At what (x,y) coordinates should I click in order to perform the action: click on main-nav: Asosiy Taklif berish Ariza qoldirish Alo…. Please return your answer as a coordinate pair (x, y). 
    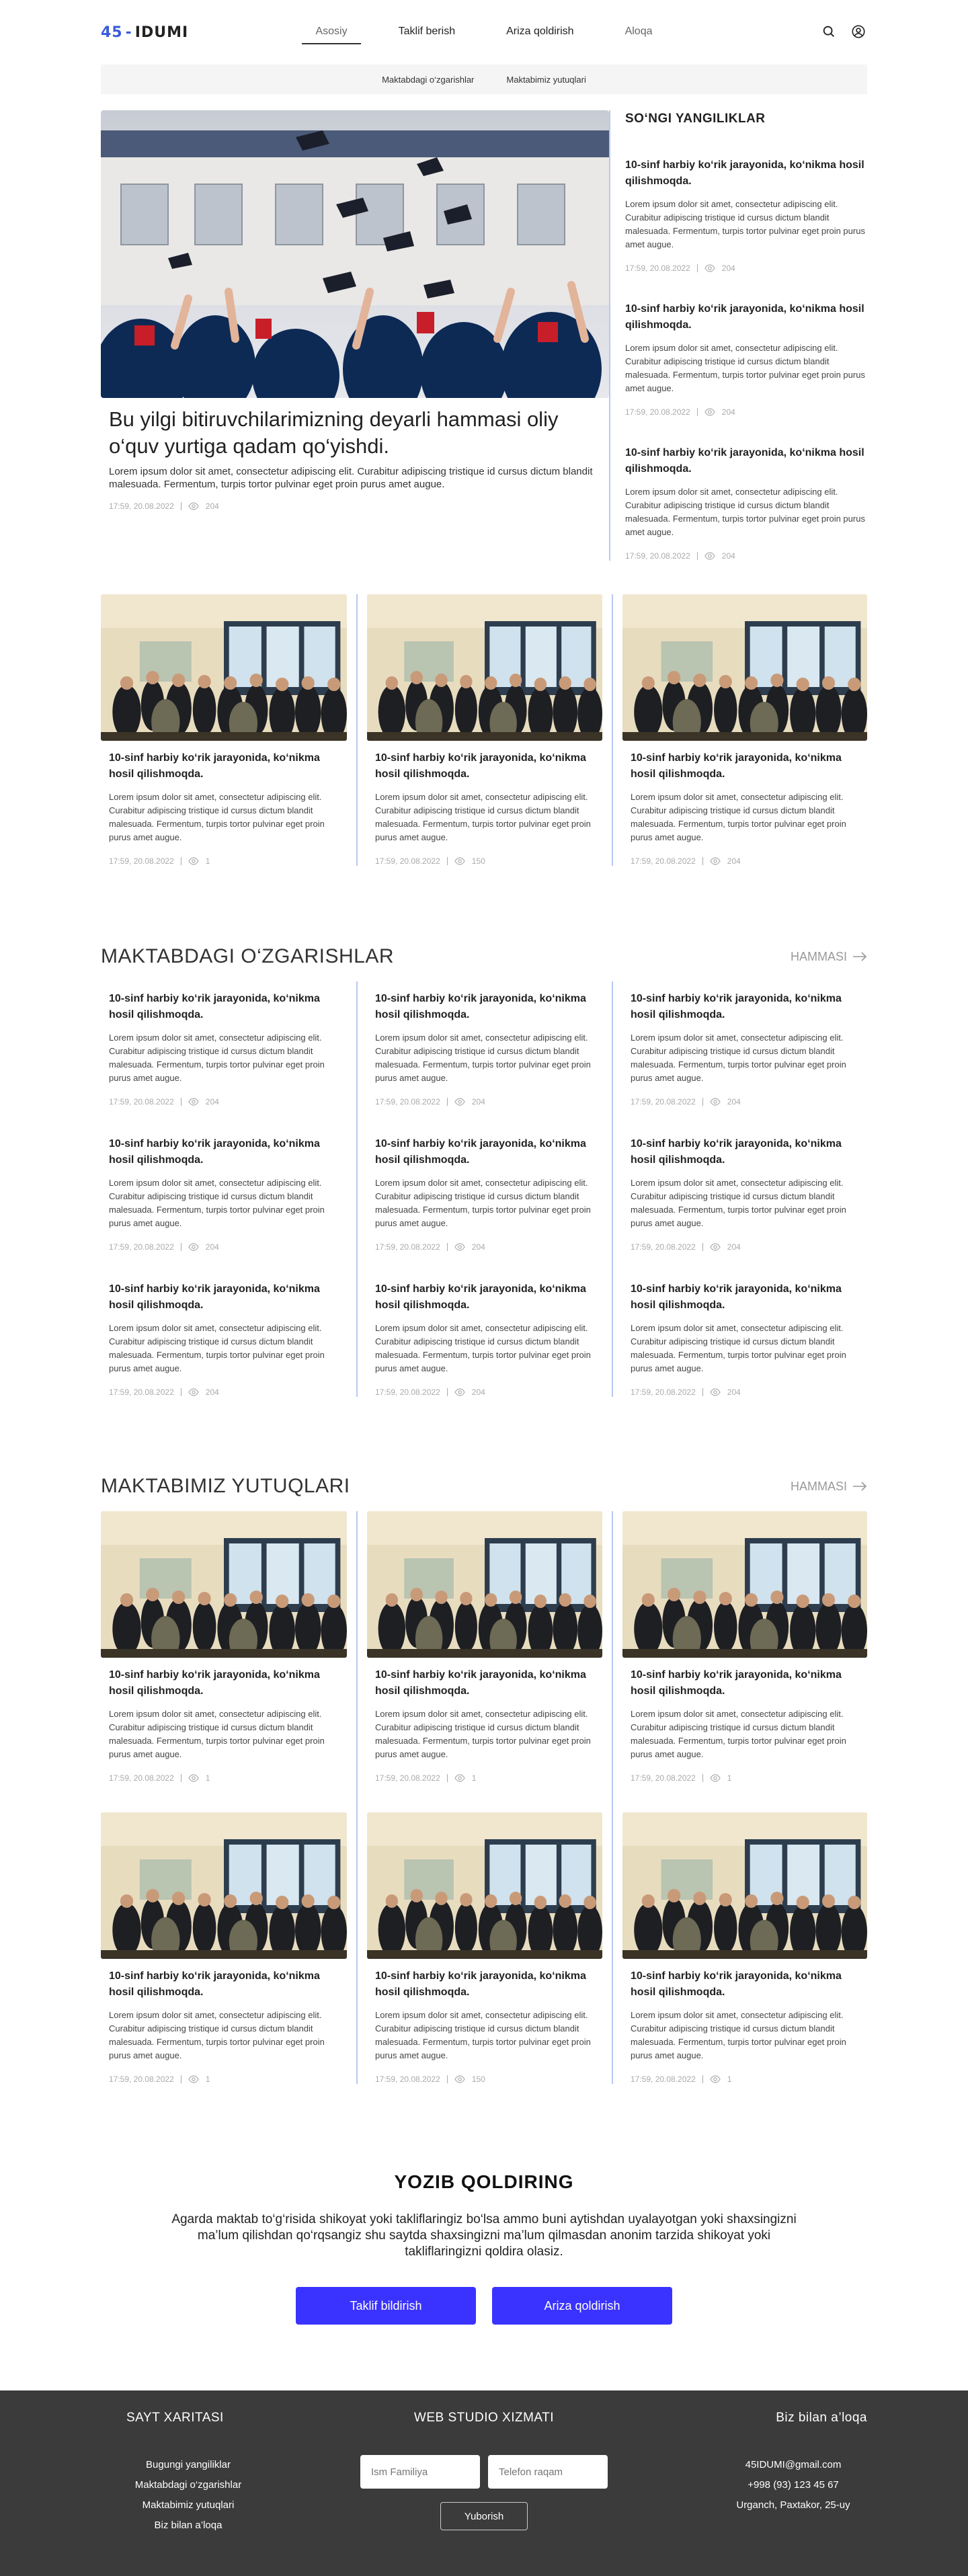
    Looking at the image, I should click on (484, 32).